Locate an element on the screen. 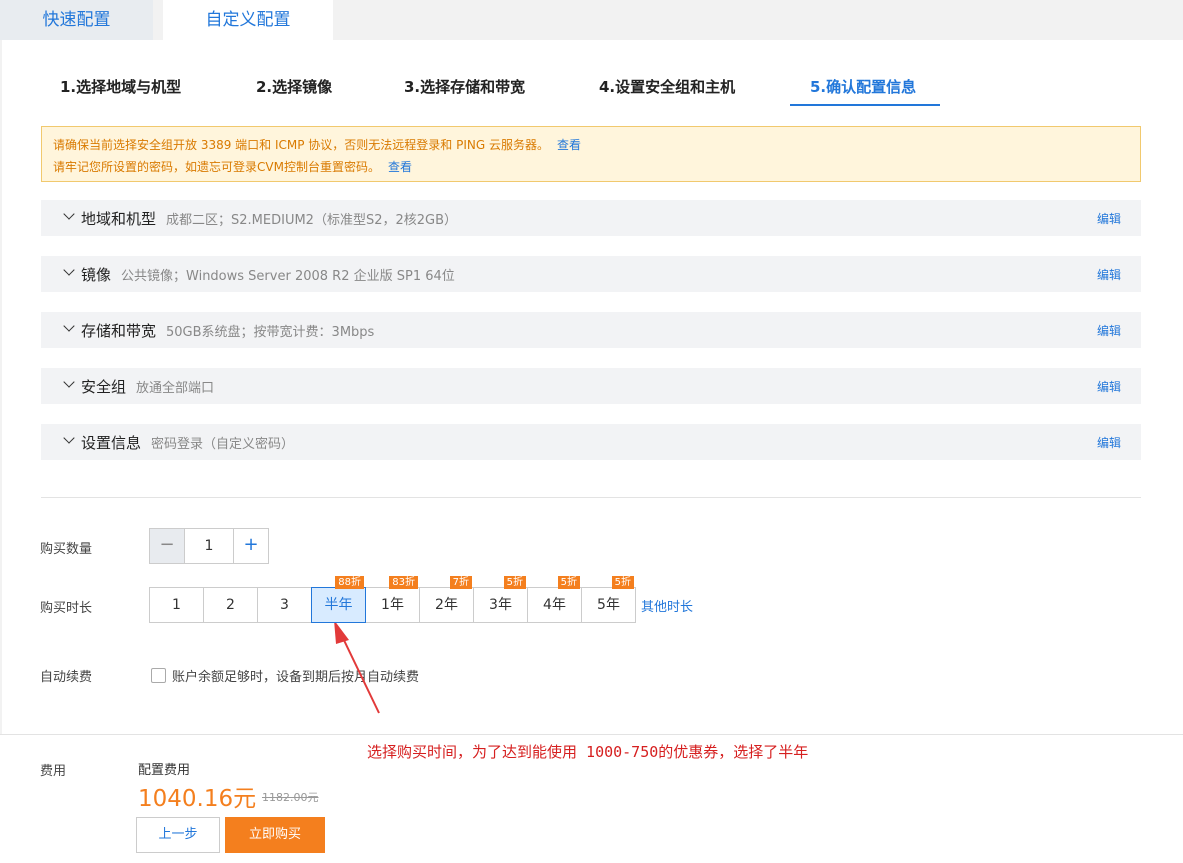  duration-option-2: 2 is located at coordinates (230, 605).